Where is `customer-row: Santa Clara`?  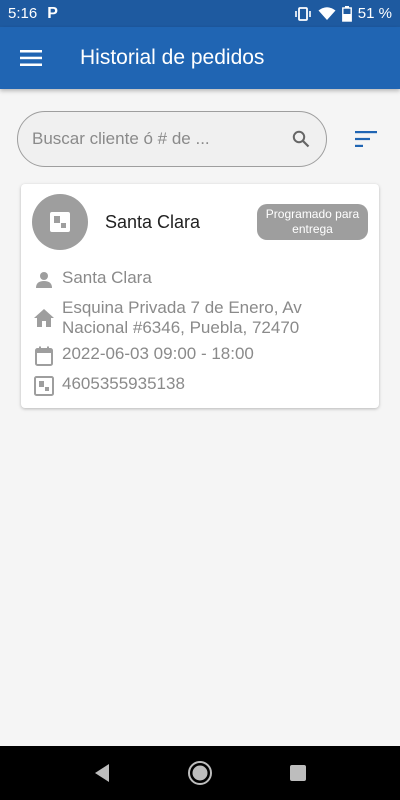 customer-row: Santa Clara is located at coordinates (92, 280).